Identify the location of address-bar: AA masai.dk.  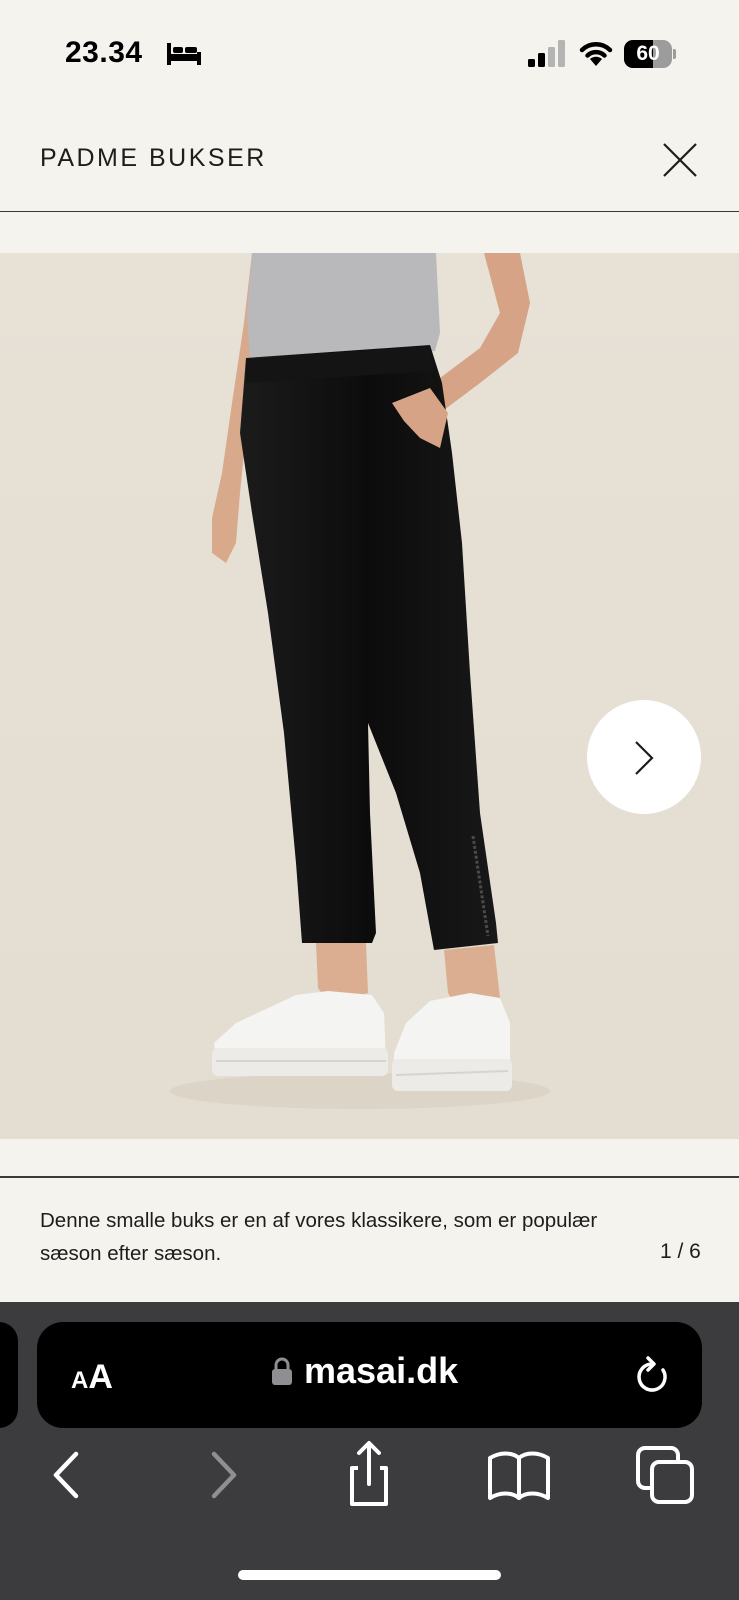
(369, 1375).